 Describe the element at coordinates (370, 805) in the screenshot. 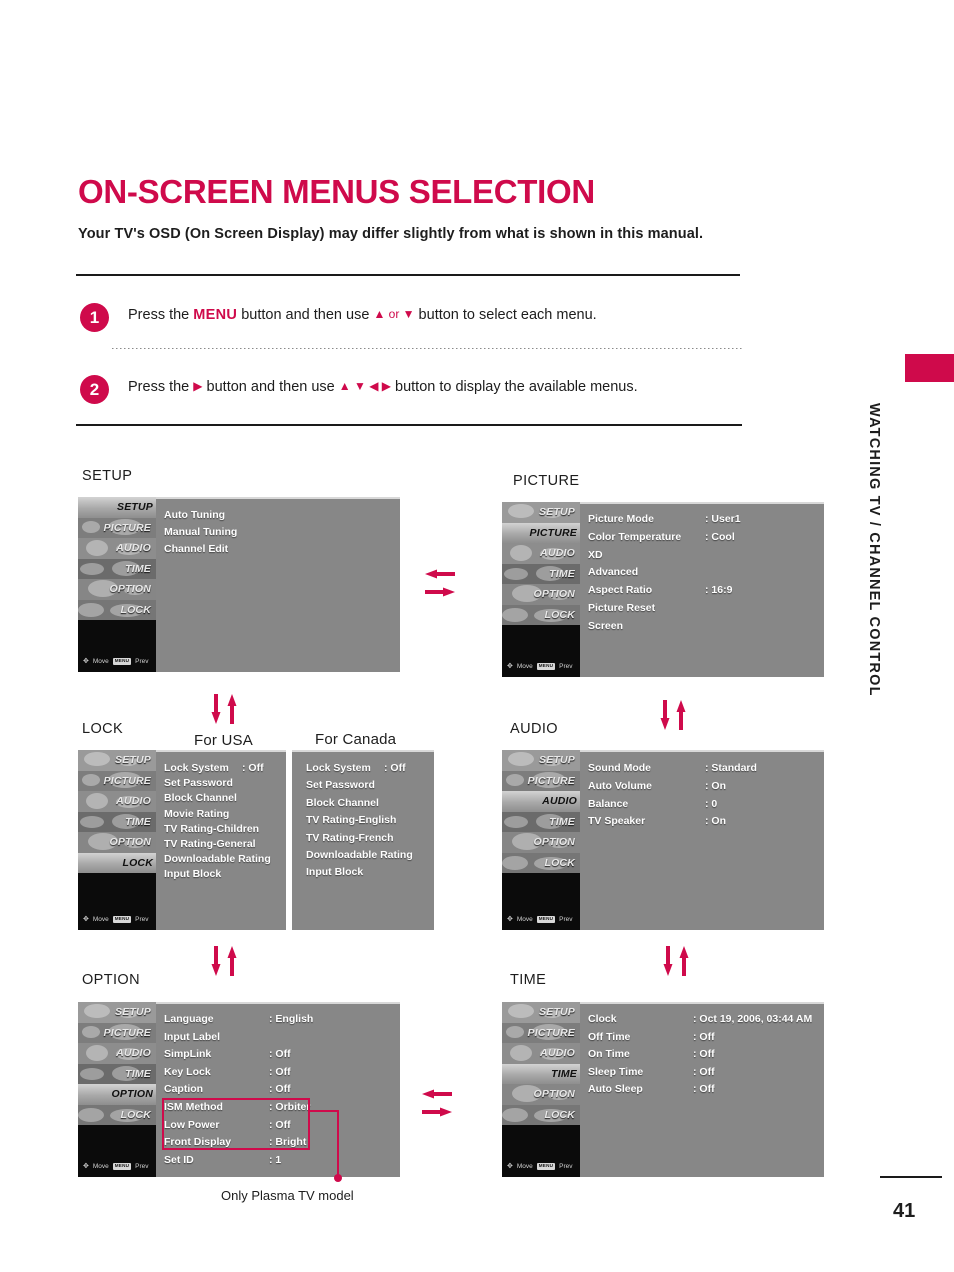

I see `menu-row: Block Channel` at that location.